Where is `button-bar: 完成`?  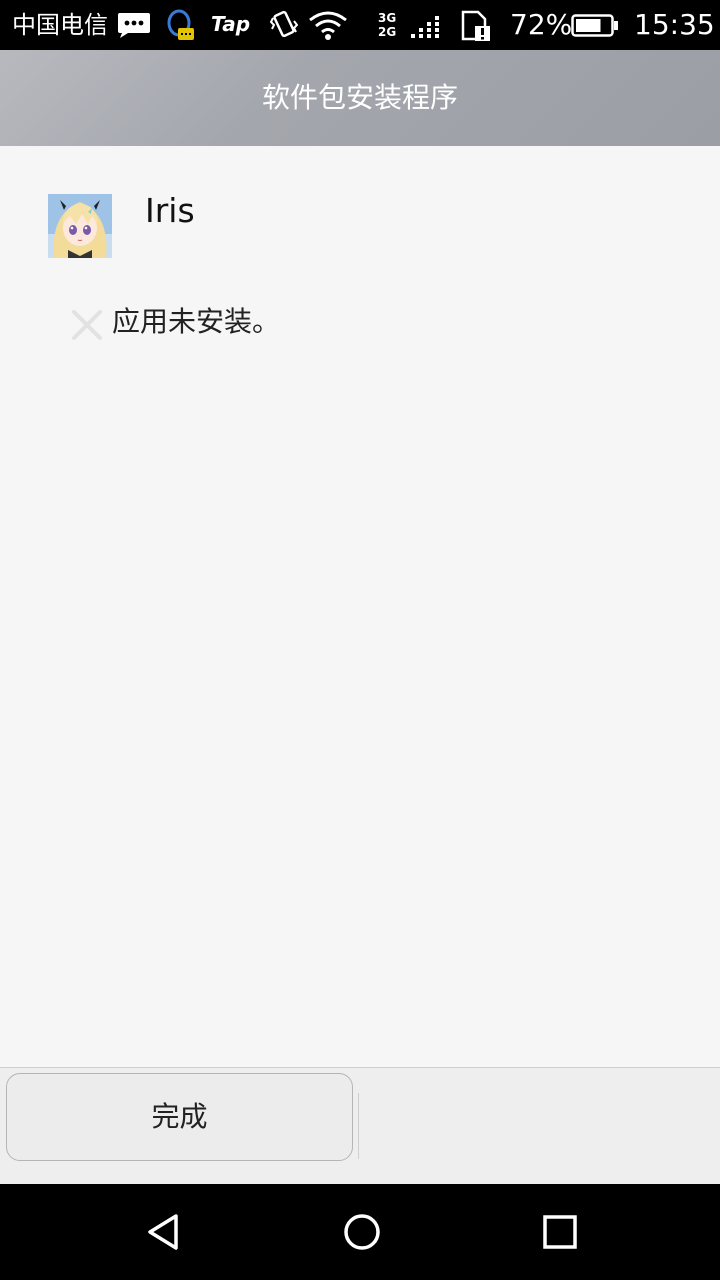
button-bar: 完成 is located at coordinates (360, 1126).